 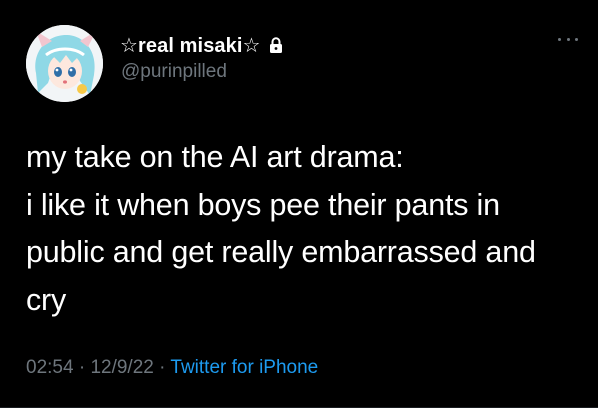 What do you see at coordinates (244, 367) in the screenshot?
I see `tweet-source-link: Twitter for iPhone` at bounding box center [244, 367].